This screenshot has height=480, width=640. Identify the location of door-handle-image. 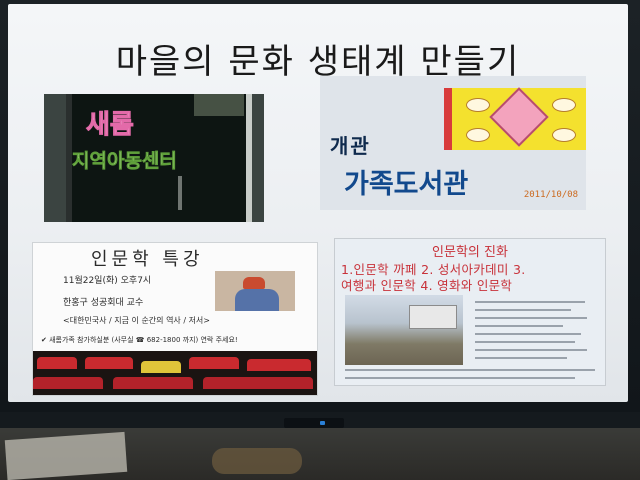
(180, 193).